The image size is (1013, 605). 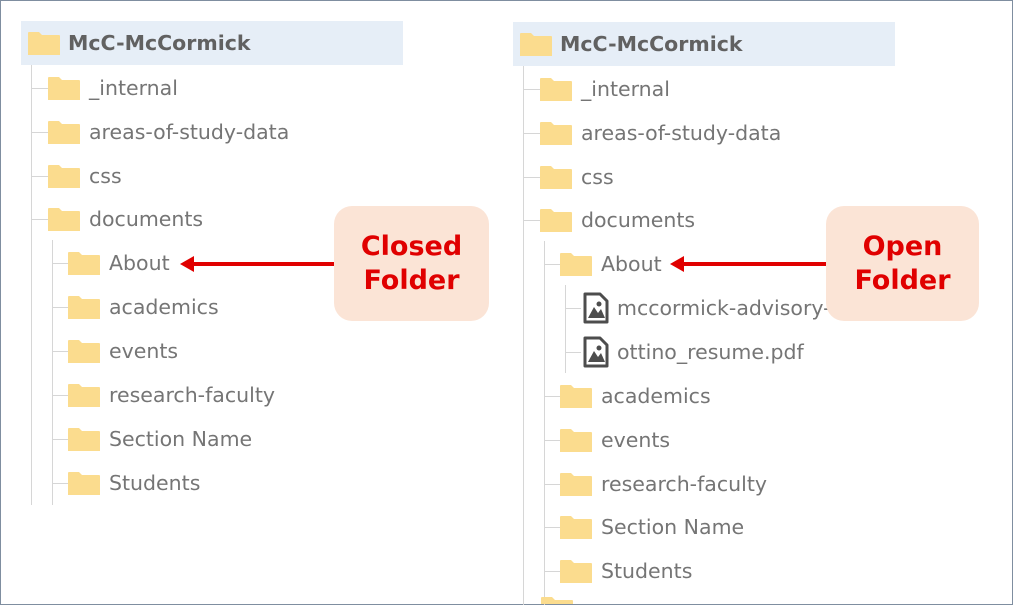 What do you see at coordinates (656, 396) in the screenshot?
I see `tree-item-label: academics` at bounding box center [656, 396].